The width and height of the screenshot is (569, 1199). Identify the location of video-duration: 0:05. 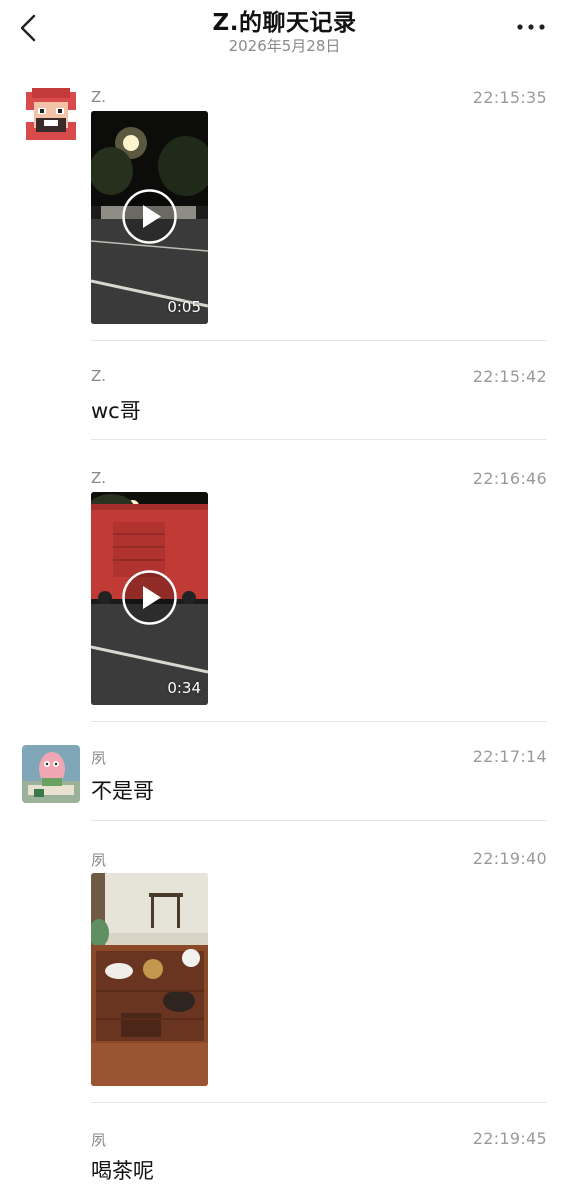
(184, 307).